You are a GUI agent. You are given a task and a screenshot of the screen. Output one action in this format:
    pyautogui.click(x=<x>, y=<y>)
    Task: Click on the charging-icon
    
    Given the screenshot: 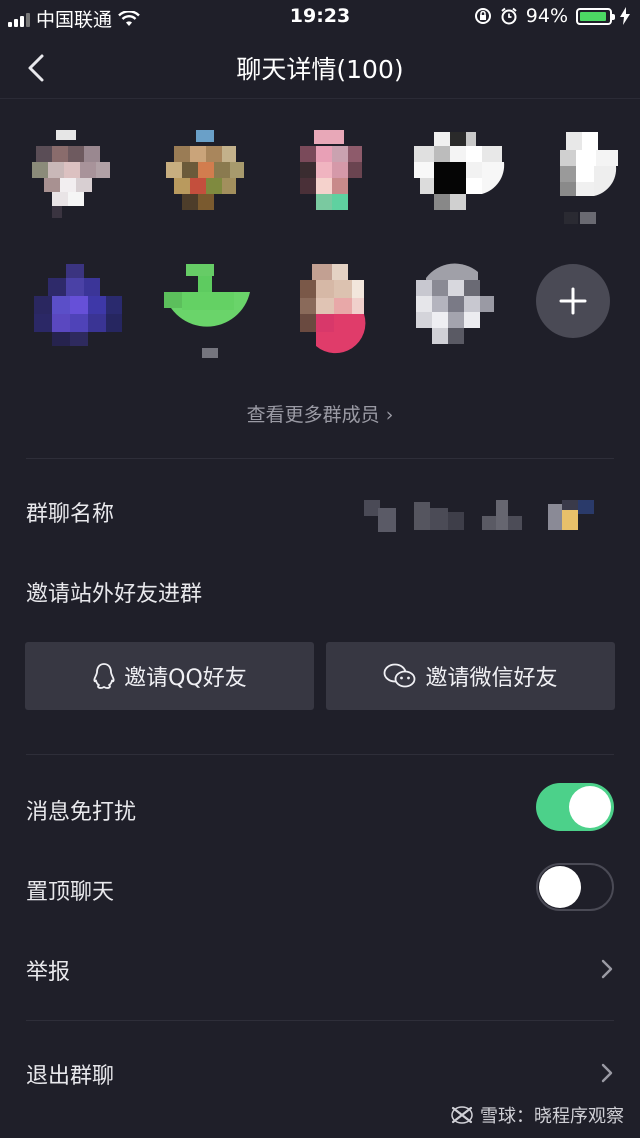 What is the action you would take?
    pyautogui.click(x=625, y=16)
    